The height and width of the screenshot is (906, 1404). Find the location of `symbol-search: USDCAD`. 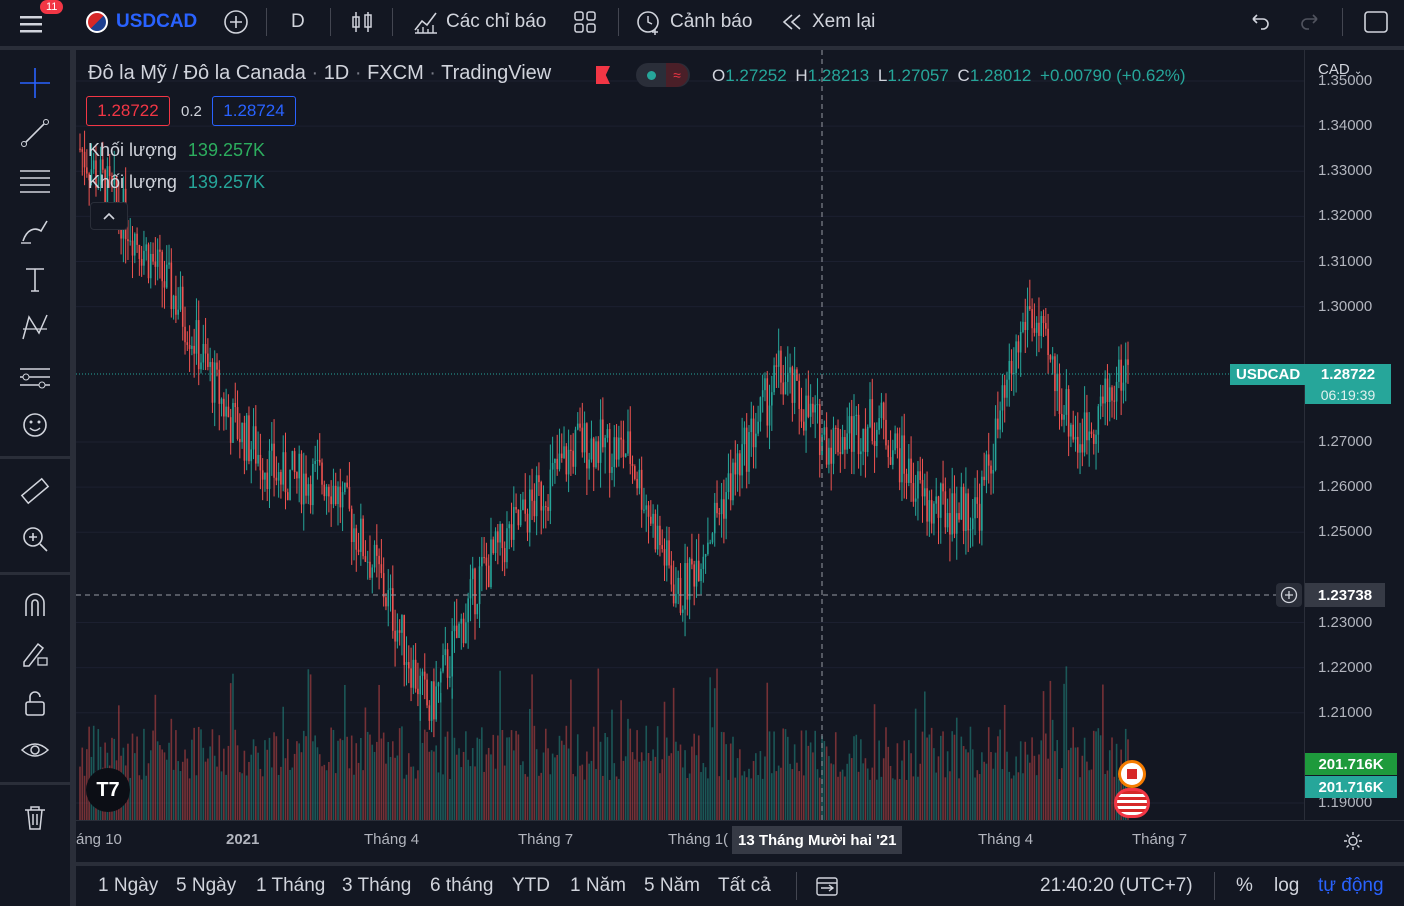

symbol-search: USDCAD is located at coordinates (141, 22).